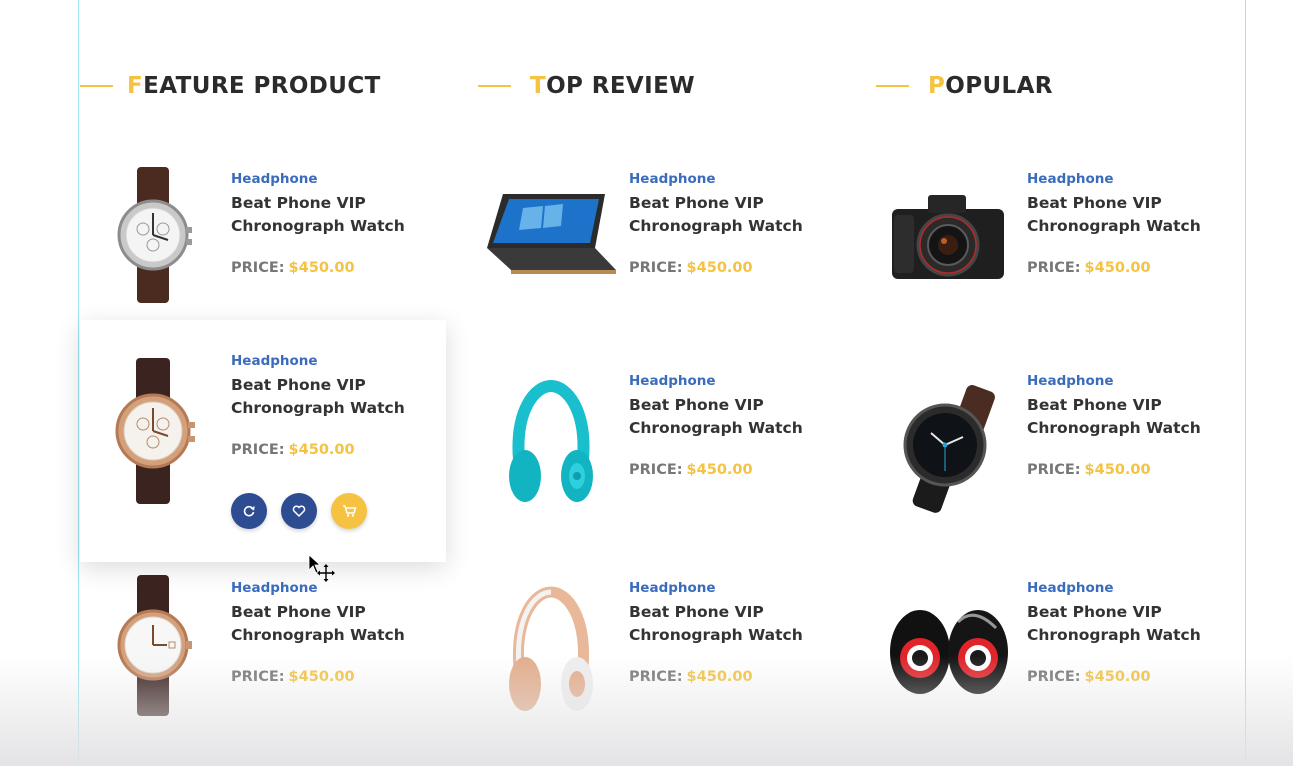 The image size is (1293, 766). I want to click on product-actions, so click(336, 511).